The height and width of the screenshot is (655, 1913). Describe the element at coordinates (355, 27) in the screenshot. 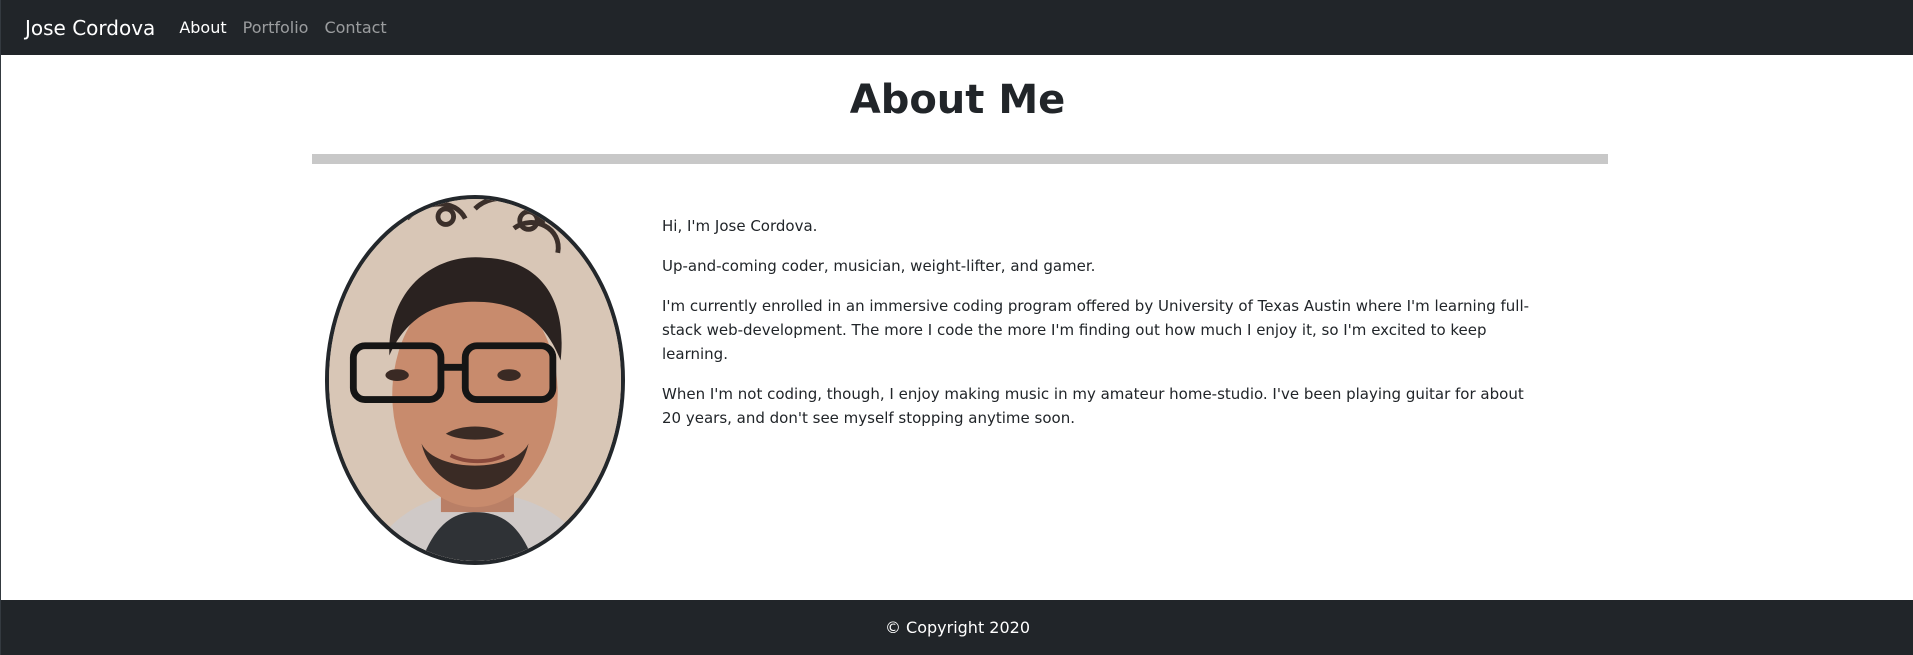

I see `nav-link-contact: Contact` at that location.